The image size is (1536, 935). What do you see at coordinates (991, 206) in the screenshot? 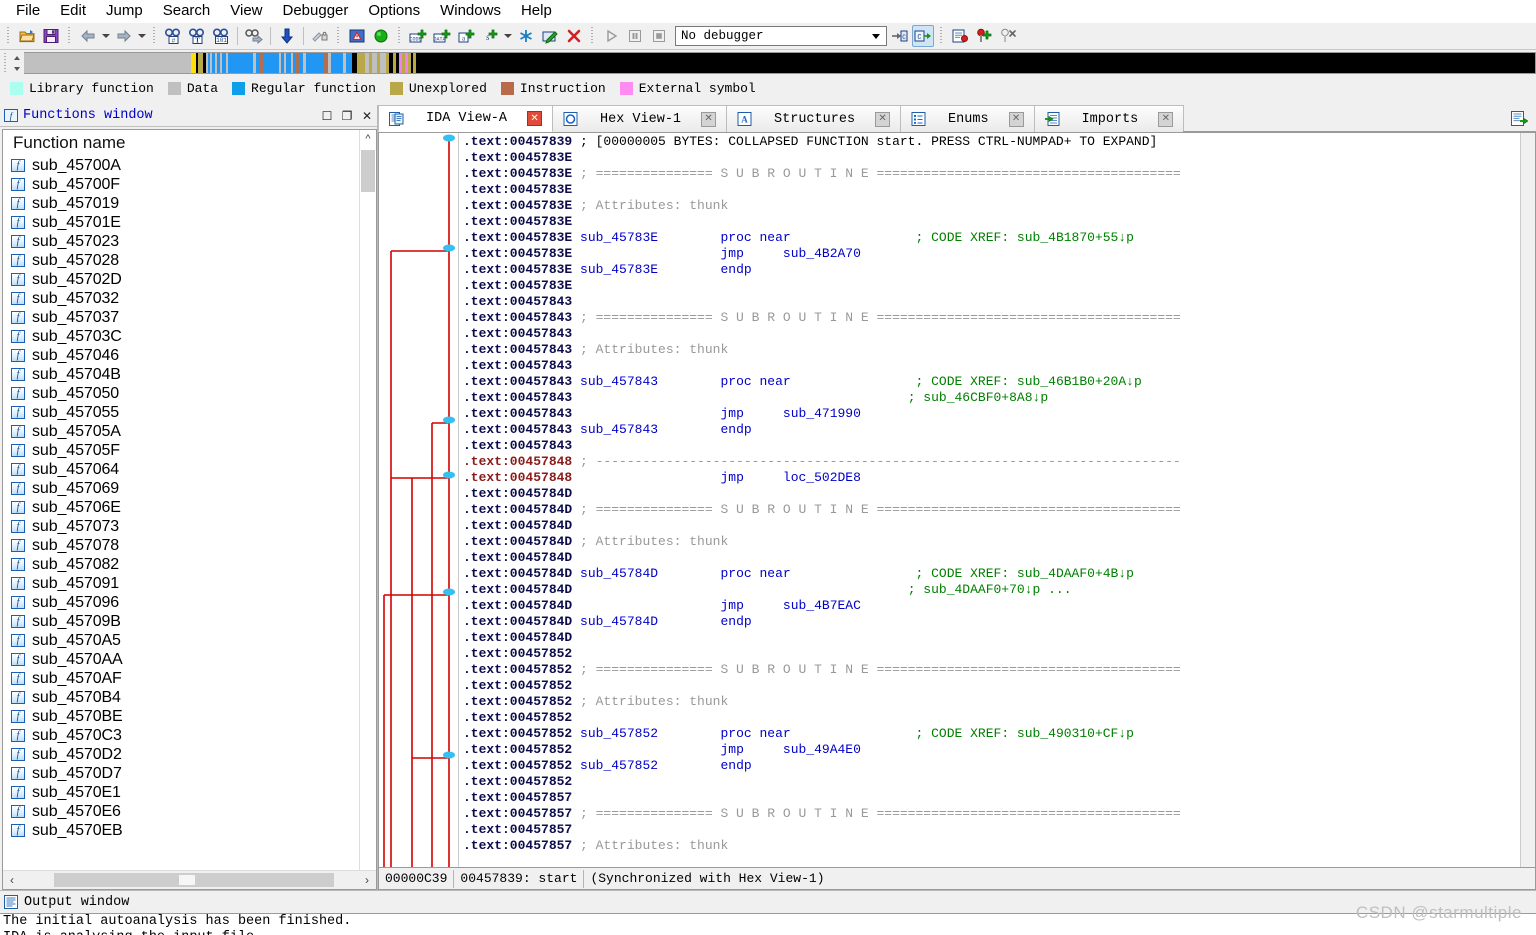
I see `disassembly-line: .text:0045783E ; Attributes: thunk` at bounding box center [991, 206].